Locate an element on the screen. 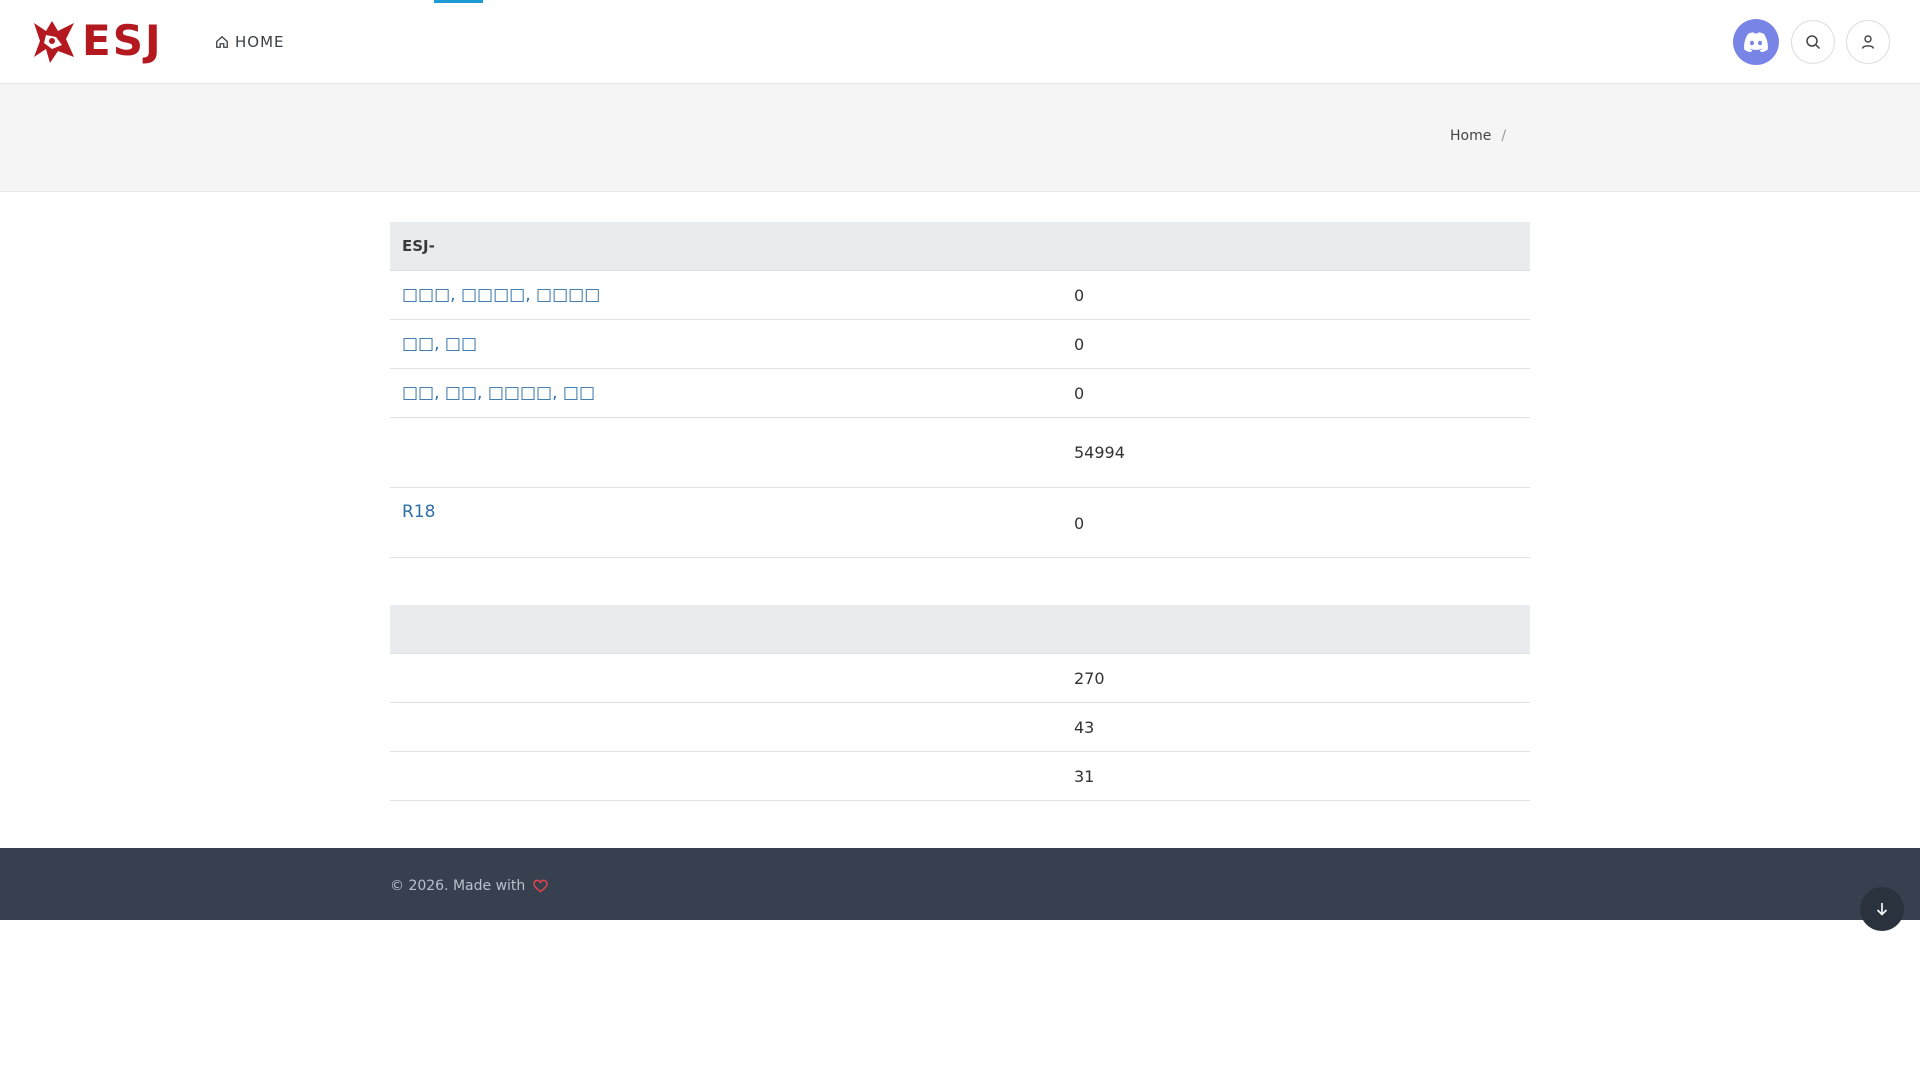  site-logo: ESJ is located at coordinates (96, 41).